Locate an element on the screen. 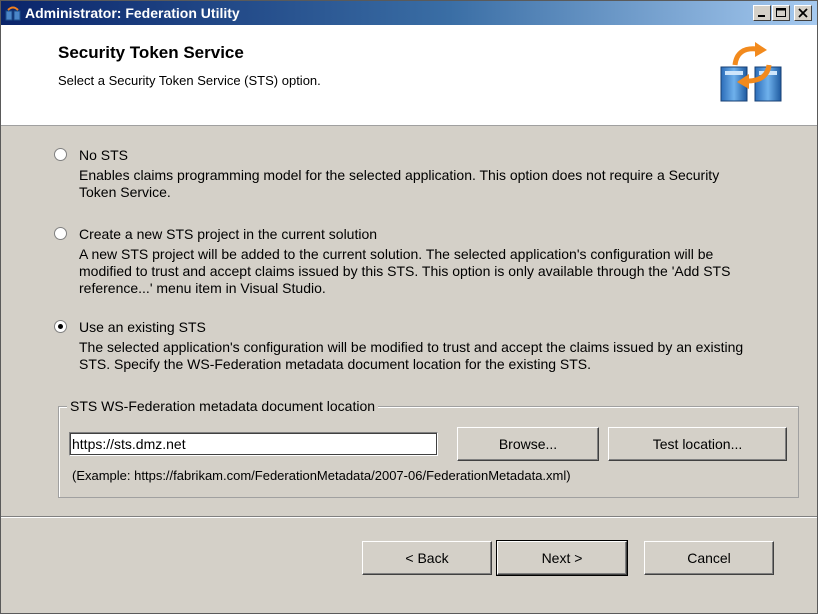 This screenshot has height=614, width=818. existing-sts-radio is located at coordinates (60, 326).